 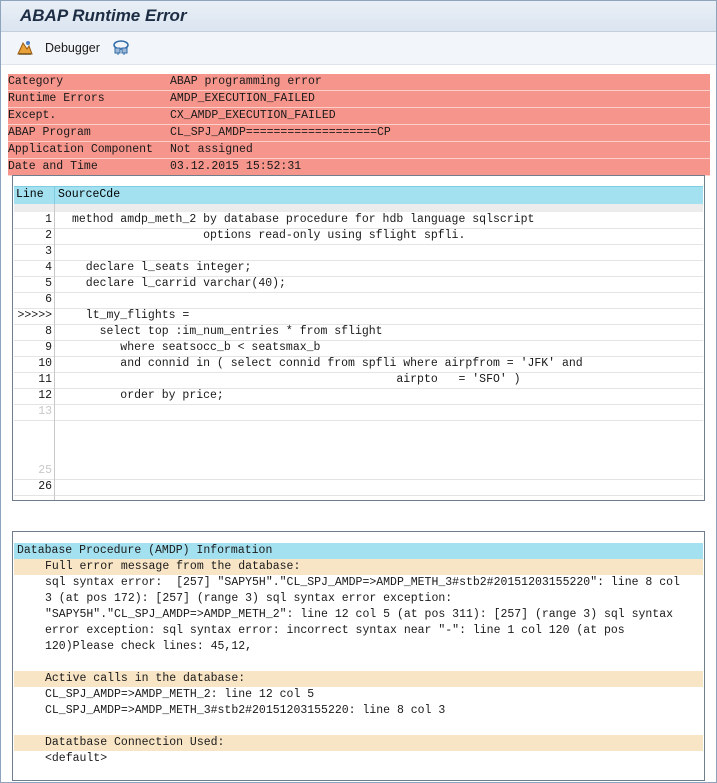 What do you see at coordinates (89, 194) in the screenshot?
I see `source-column-header: SourceCde` at bounding box center [89, 194].